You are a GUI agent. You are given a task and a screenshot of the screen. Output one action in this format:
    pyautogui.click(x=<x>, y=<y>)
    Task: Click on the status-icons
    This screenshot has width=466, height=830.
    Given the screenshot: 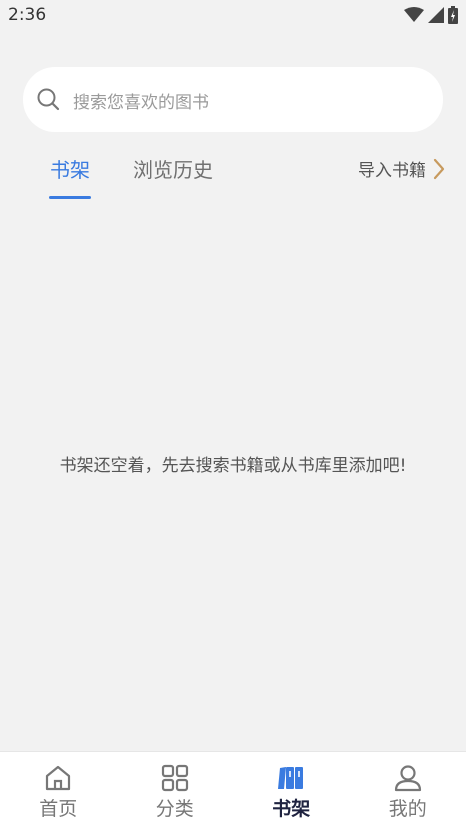 What is the action you would take?
    pyautogui.click(x=431, y=15)
    